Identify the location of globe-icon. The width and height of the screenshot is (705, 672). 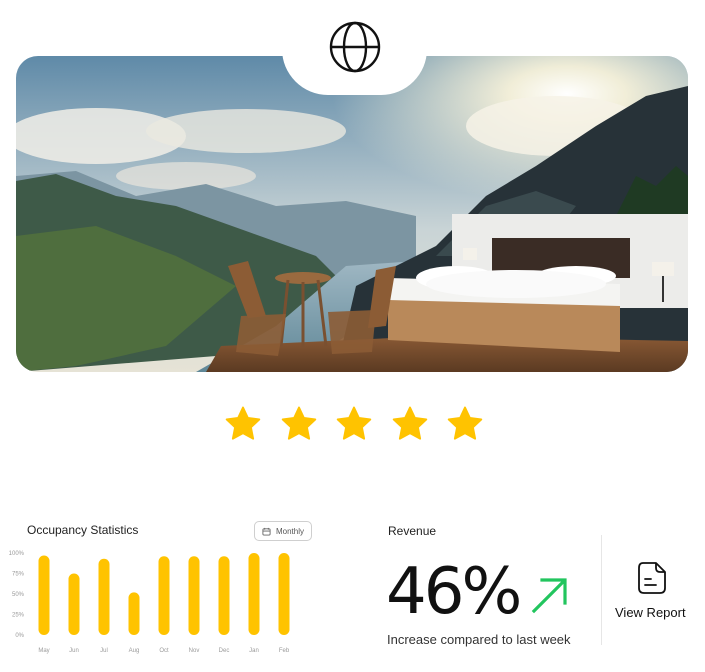
(354, 46).